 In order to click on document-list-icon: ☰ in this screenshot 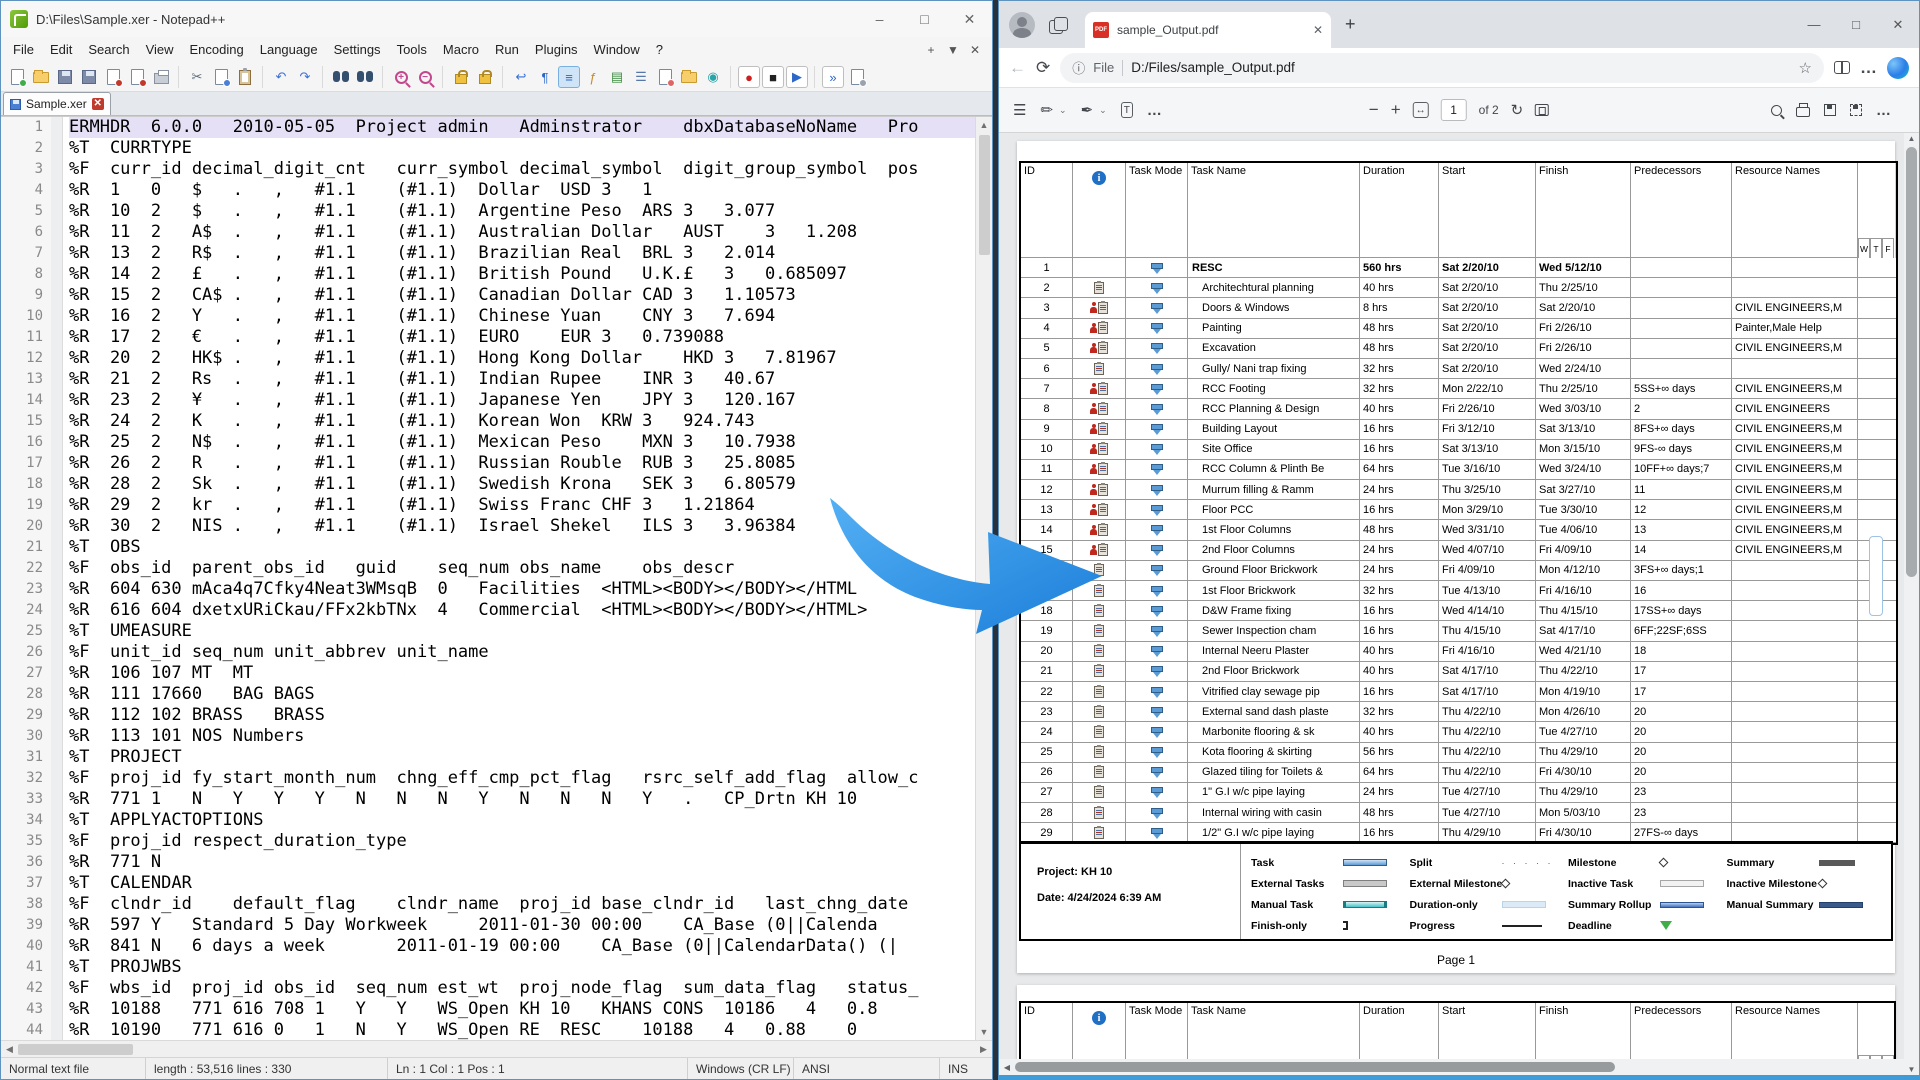, I will do `click(641, 77)`.